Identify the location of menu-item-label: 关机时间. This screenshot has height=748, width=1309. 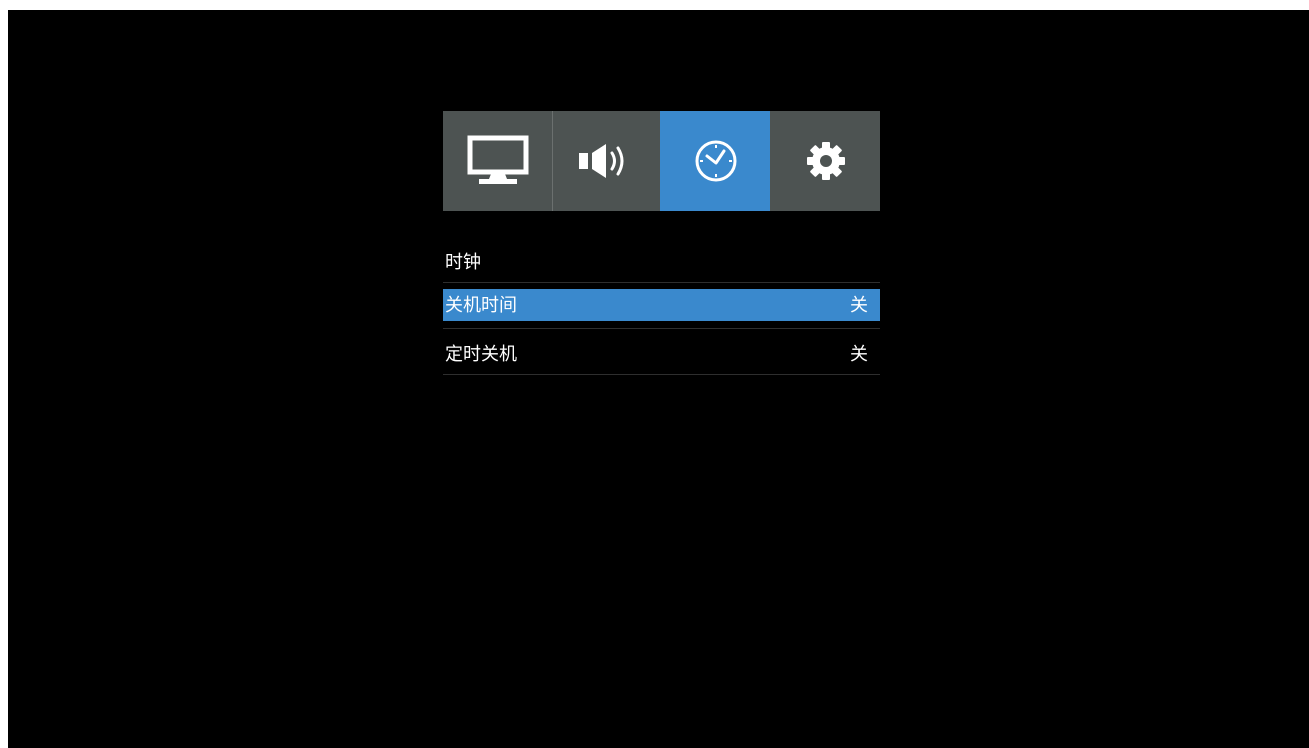
(481, 305).